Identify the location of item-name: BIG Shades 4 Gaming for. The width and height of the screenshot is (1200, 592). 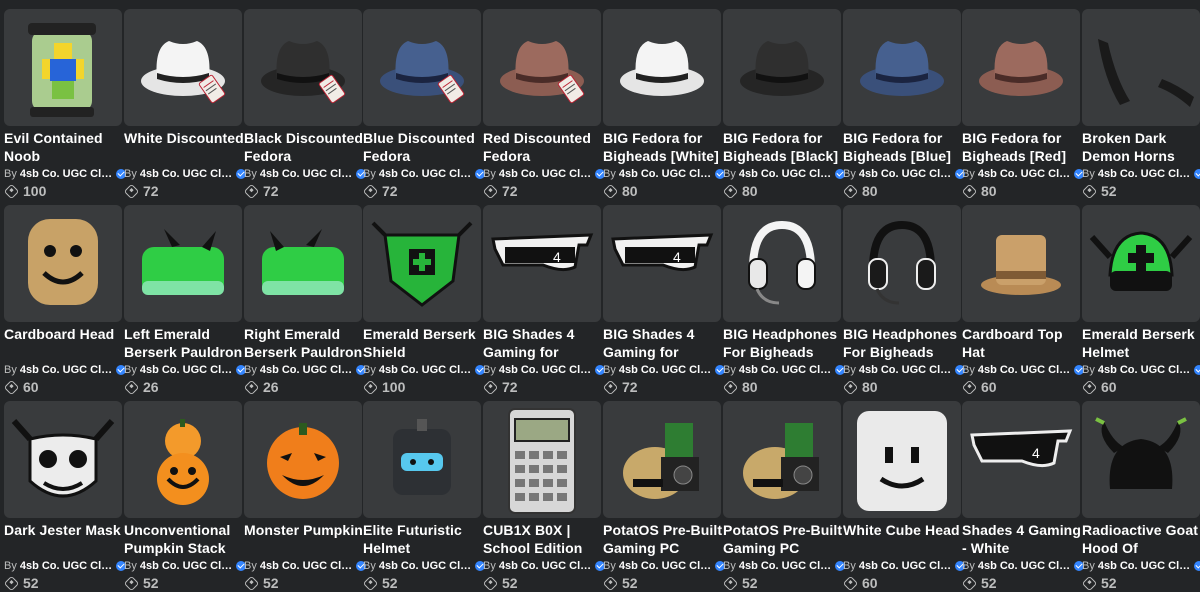
(664, 343).